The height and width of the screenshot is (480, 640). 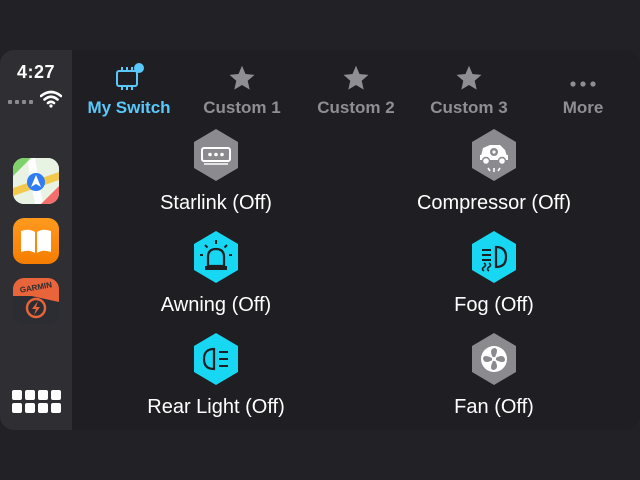 I want to click on tab-label: More, so click(x=583, y=107).